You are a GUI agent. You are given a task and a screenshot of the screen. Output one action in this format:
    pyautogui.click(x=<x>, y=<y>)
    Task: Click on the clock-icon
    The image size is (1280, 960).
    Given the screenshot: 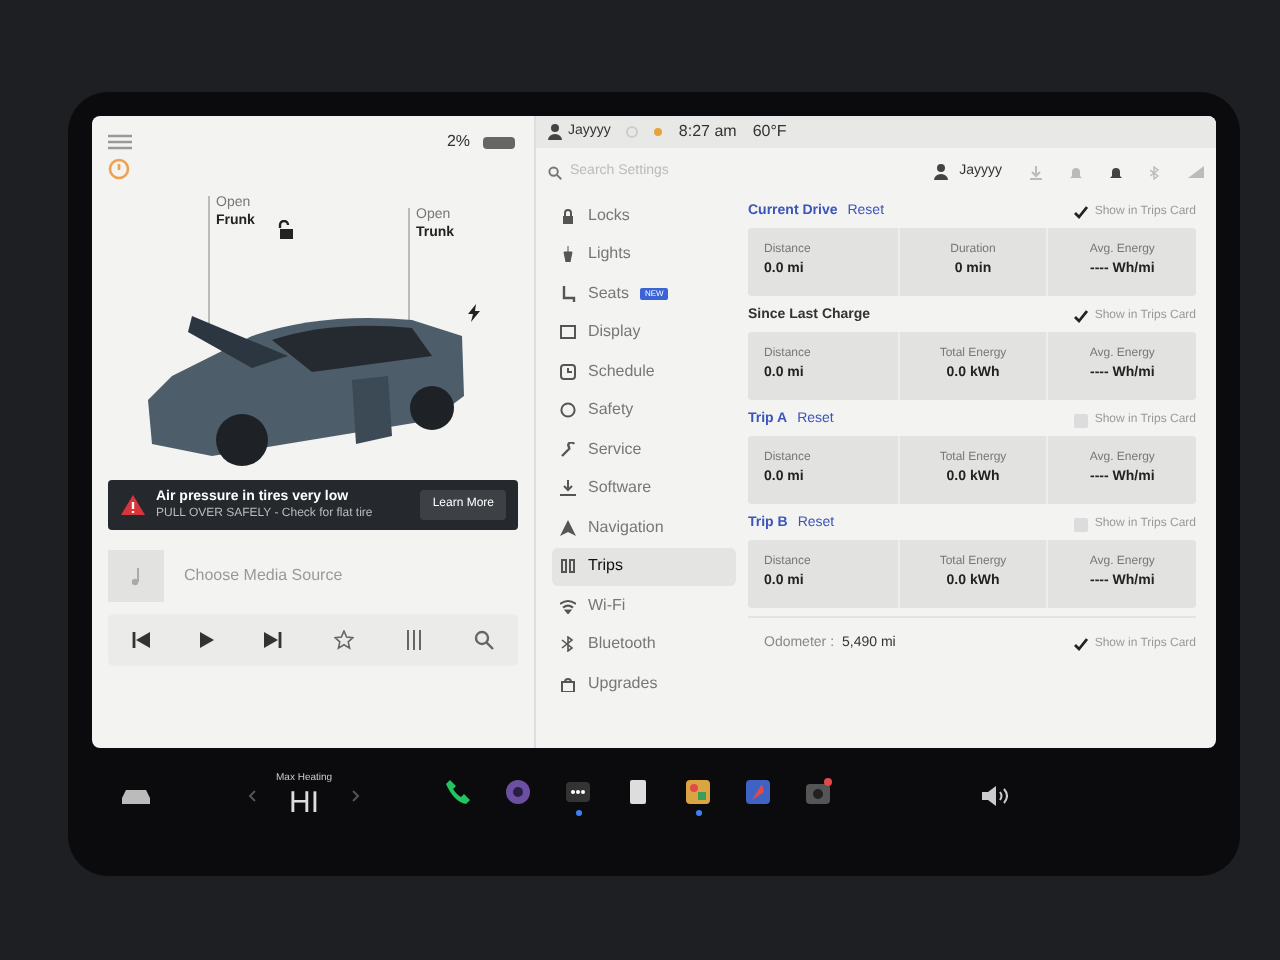 What is the action you would take?
    pyautogui.click(x=568, y=371)
    